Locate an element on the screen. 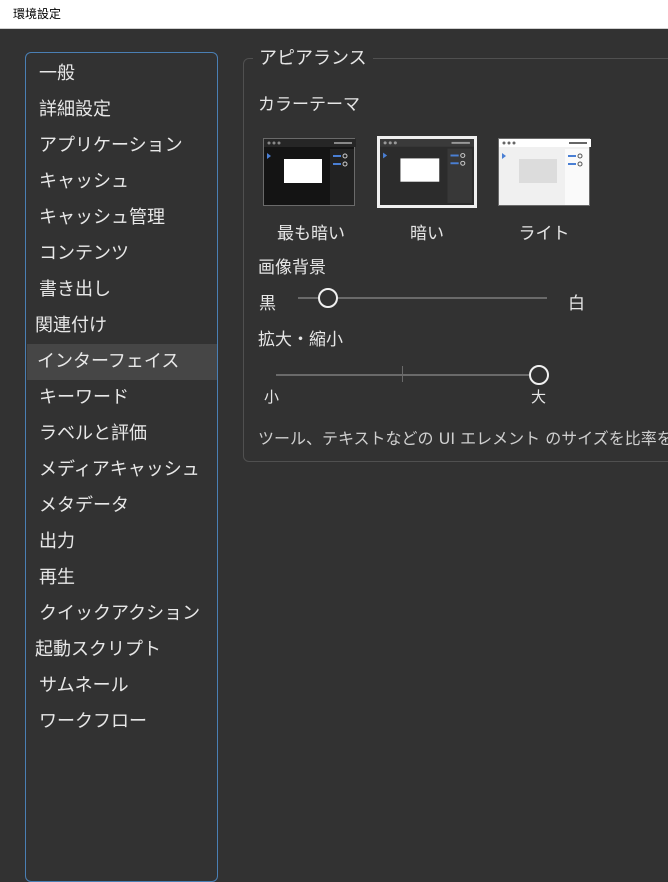  sidebar-item-cache-management: キャッシュ管理 is located at coordinates (122, 218).